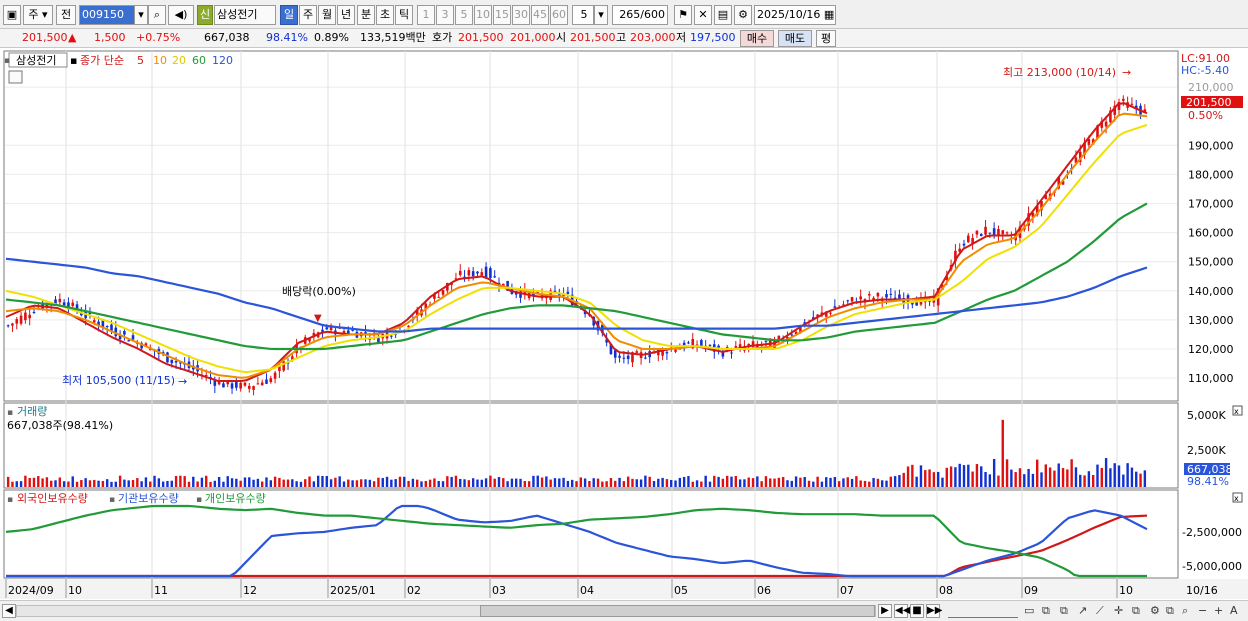 The width and height of the screenshot is (1248, 621). Describe the element at coordinates (743, 15) in the screenshot. I see `gear-icon: ⚙` at that location.